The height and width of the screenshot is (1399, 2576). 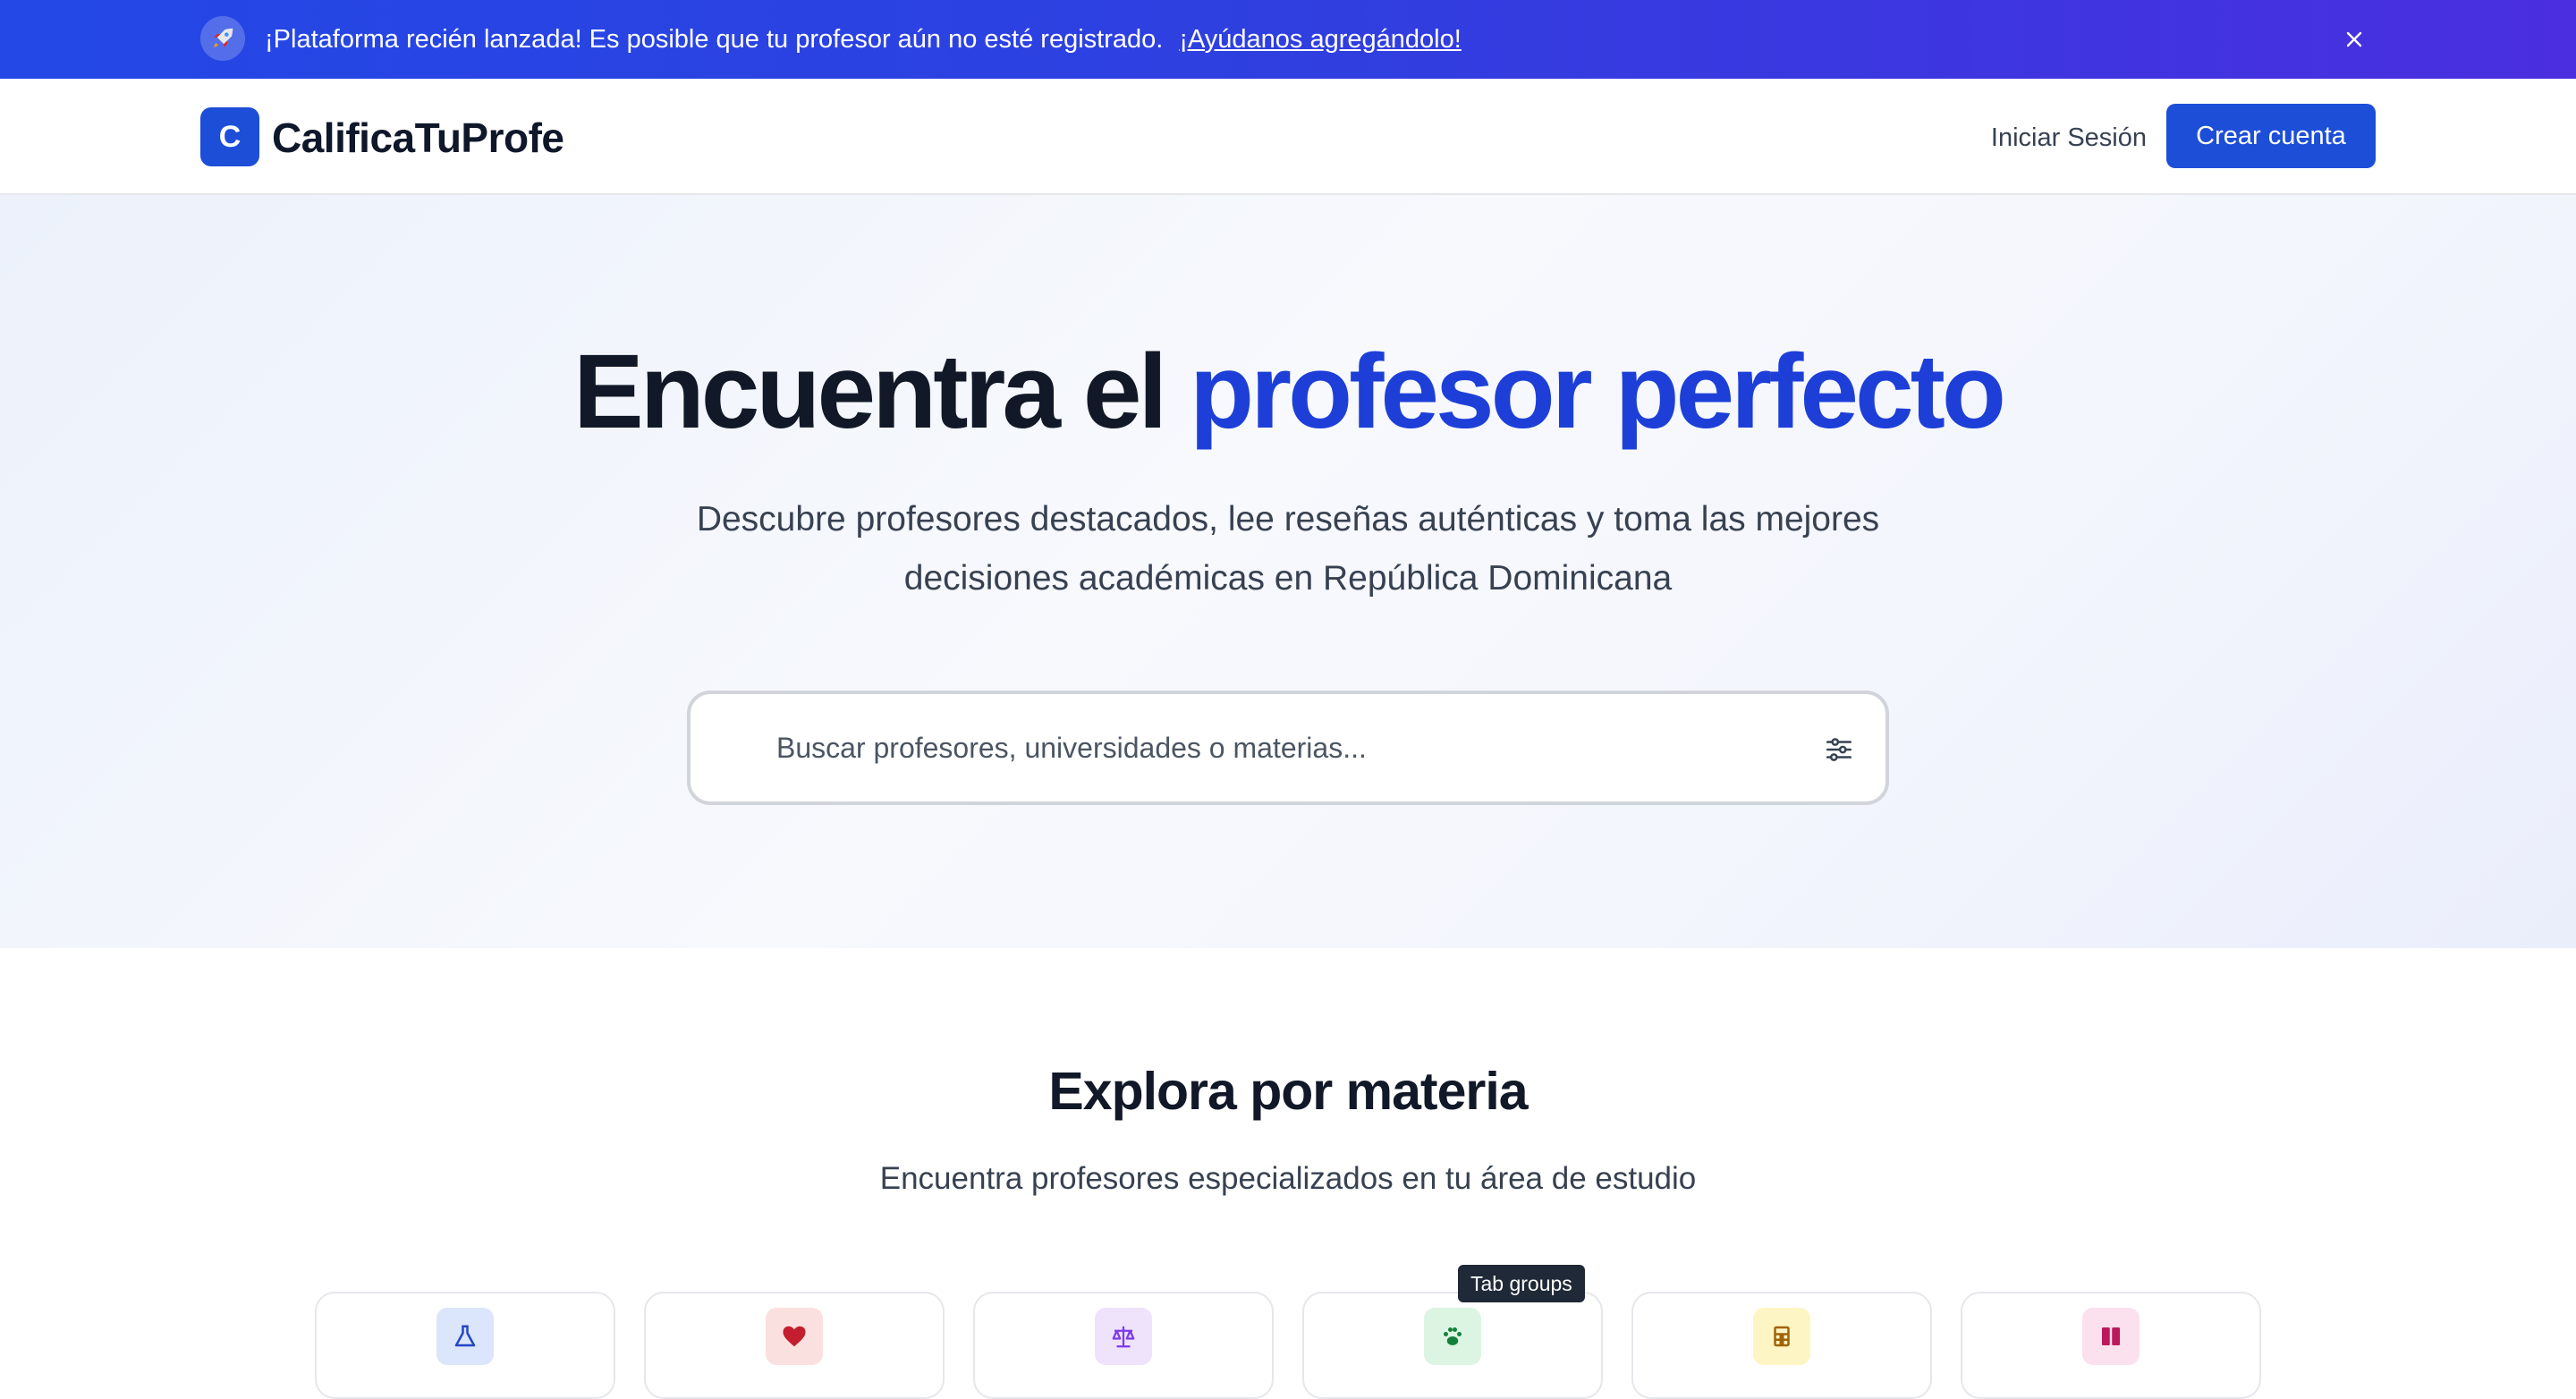 I want to click on category-card-veterinary, so click(x=1452, y=1345).